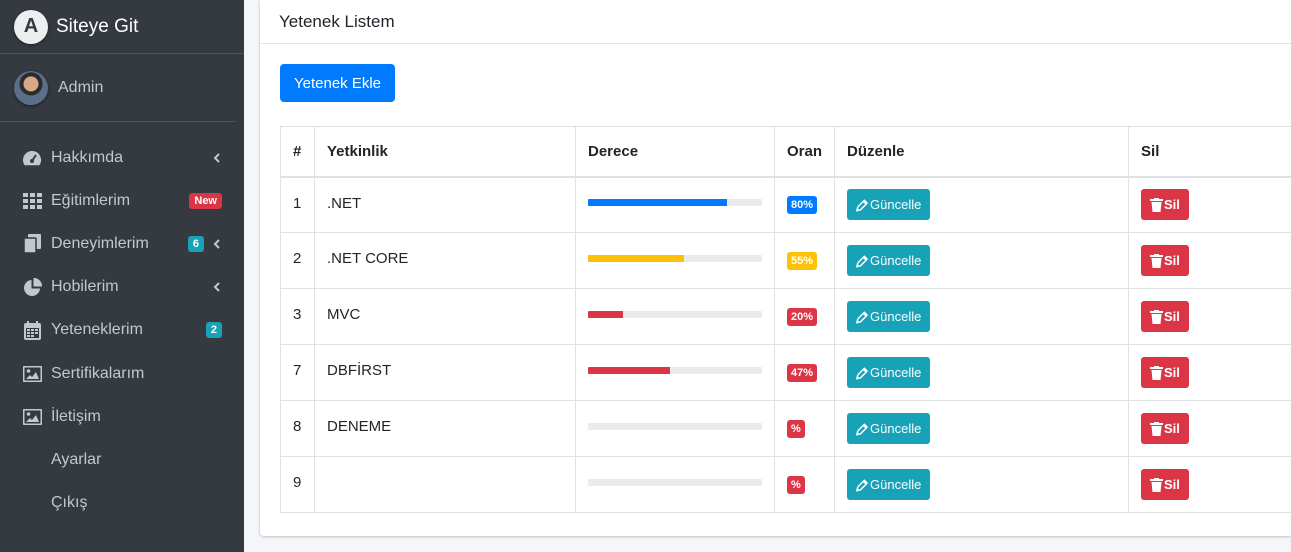  I want to click on sidebar-item-sertifikalarim: Sertifikalarım, so click(122, 373).